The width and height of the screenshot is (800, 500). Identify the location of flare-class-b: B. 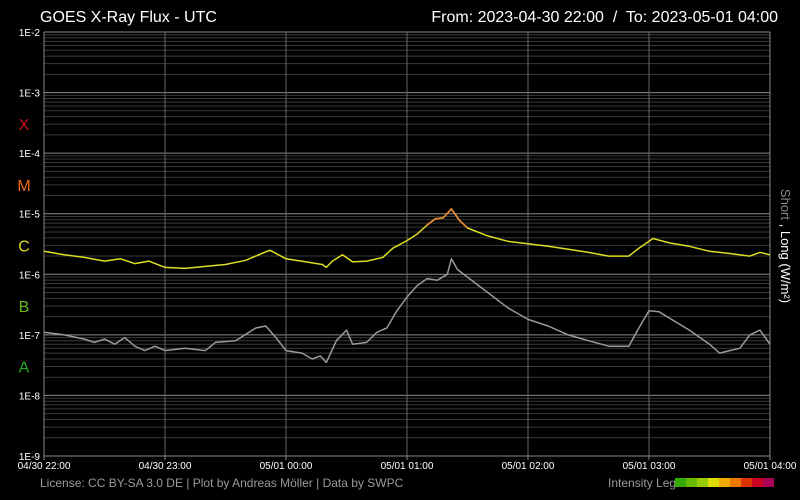
(24, 307).